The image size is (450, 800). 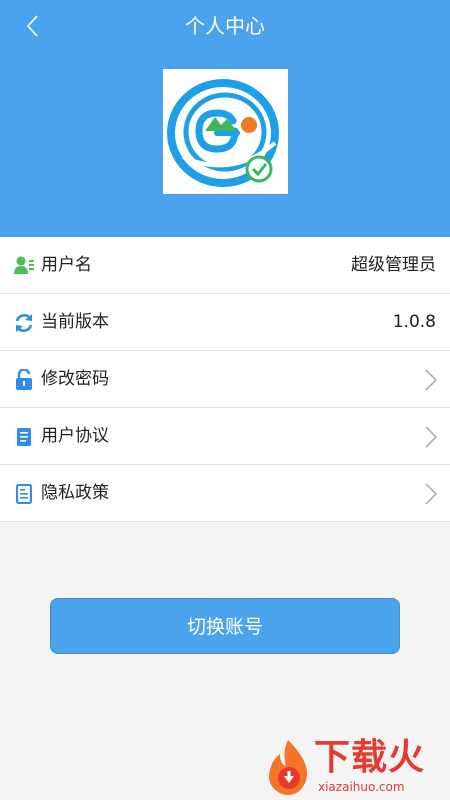 What do you see at coordinates (361, 787) in the screenshot?
I see `watermark-url: xiazaihuo.com` at bounding box center [361, 787].